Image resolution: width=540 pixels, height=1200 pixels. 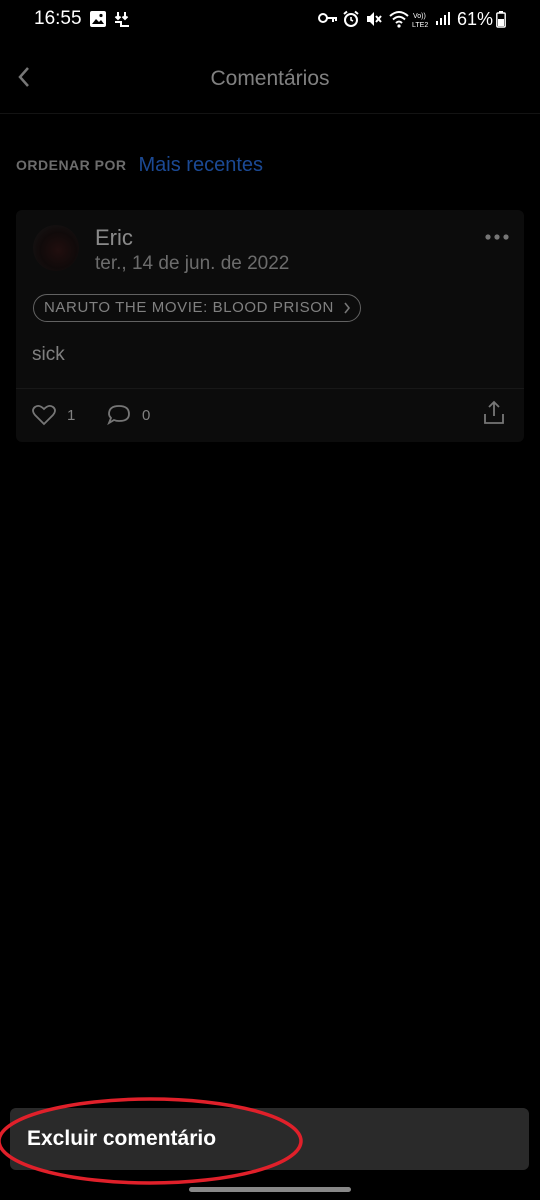 I want to click on share-icon, so click(x=494, y=412).